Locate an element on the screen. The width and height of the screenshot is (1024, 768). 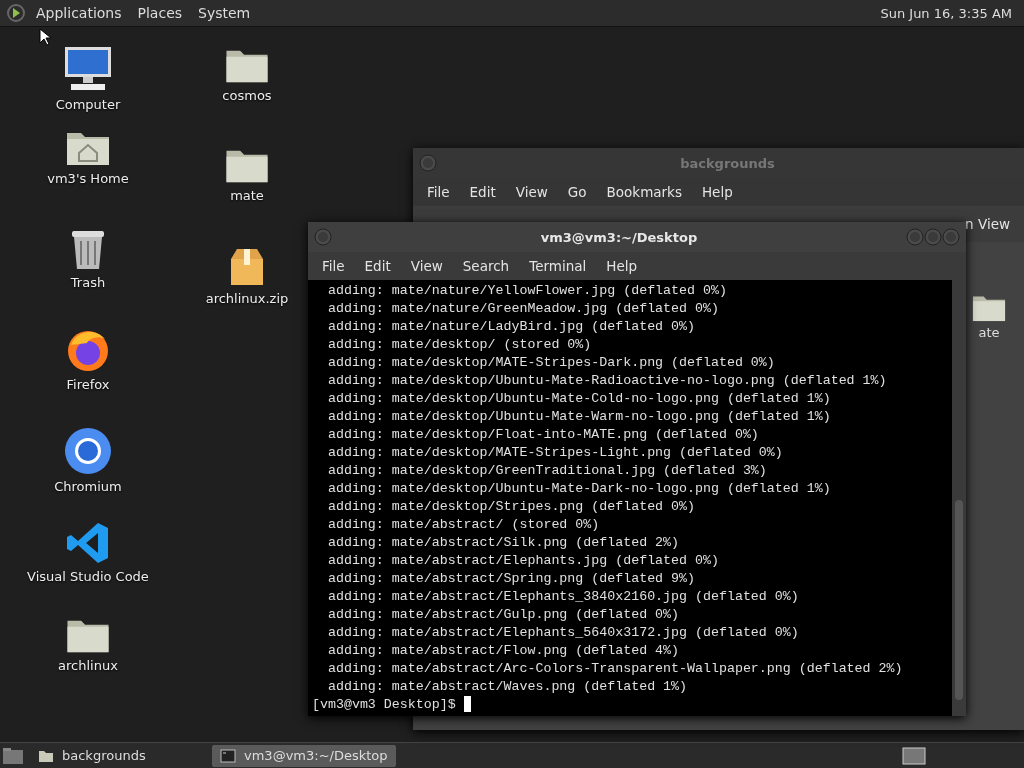
terminal-line: adding: mate/desktop/Ubuntu-Mate-Dark-no-logo.png (deflated 1%) is located at coordinates (579, 489).